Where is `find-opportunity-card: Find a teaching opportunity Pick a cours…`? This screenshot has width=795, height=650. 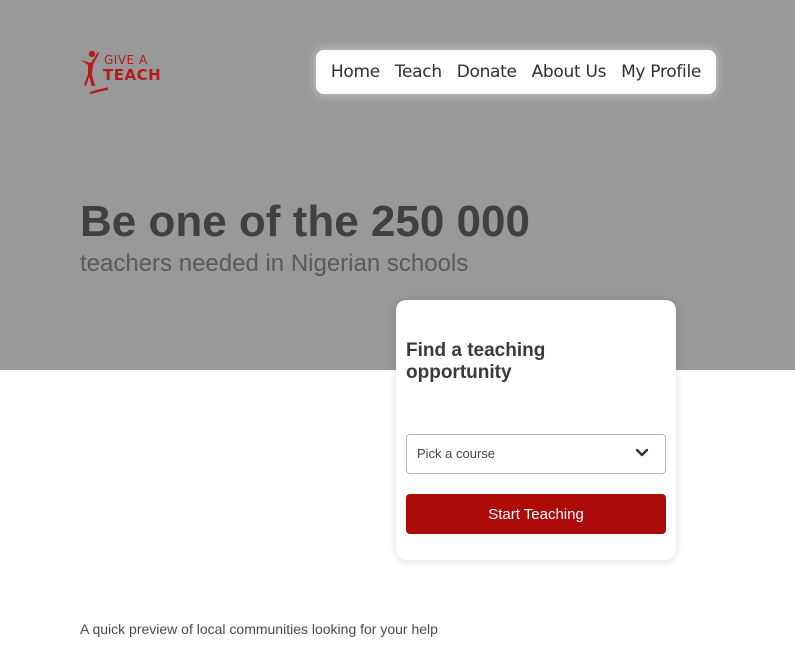 find-opportunity-card: Find a teaching opportunity Pick a cours… is located at coordinates (536, 430).